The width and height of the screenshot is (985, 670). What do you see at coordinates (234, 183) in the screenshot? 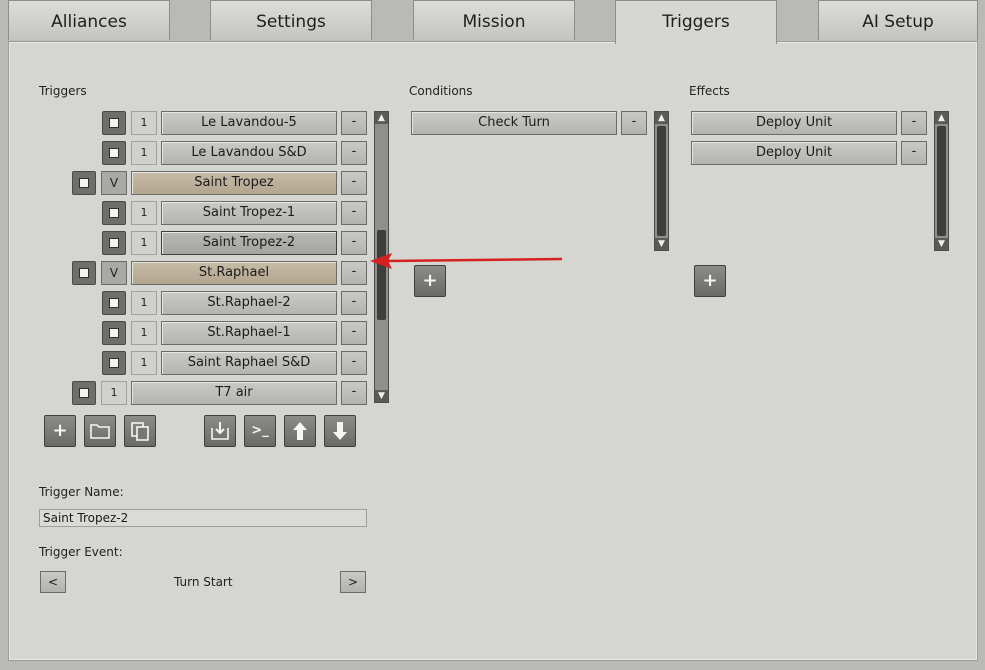
I see `trigger-group-button: Saint Tropez` at bounding box center [234, 183].